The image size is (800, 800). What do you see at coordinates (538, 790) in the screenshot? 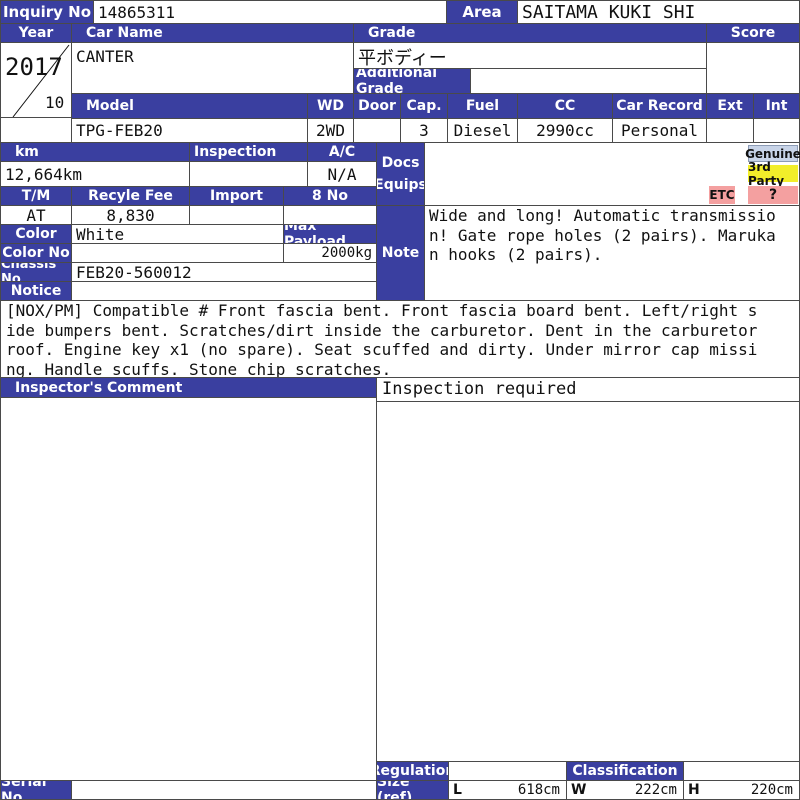
I see `size-l-value: 618cm` at bounding box center [538, 790].